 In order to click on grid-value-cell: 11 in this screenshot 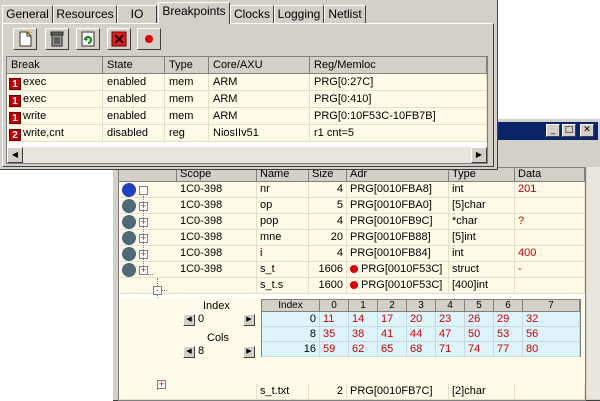, I will do `click(334, 319)`.